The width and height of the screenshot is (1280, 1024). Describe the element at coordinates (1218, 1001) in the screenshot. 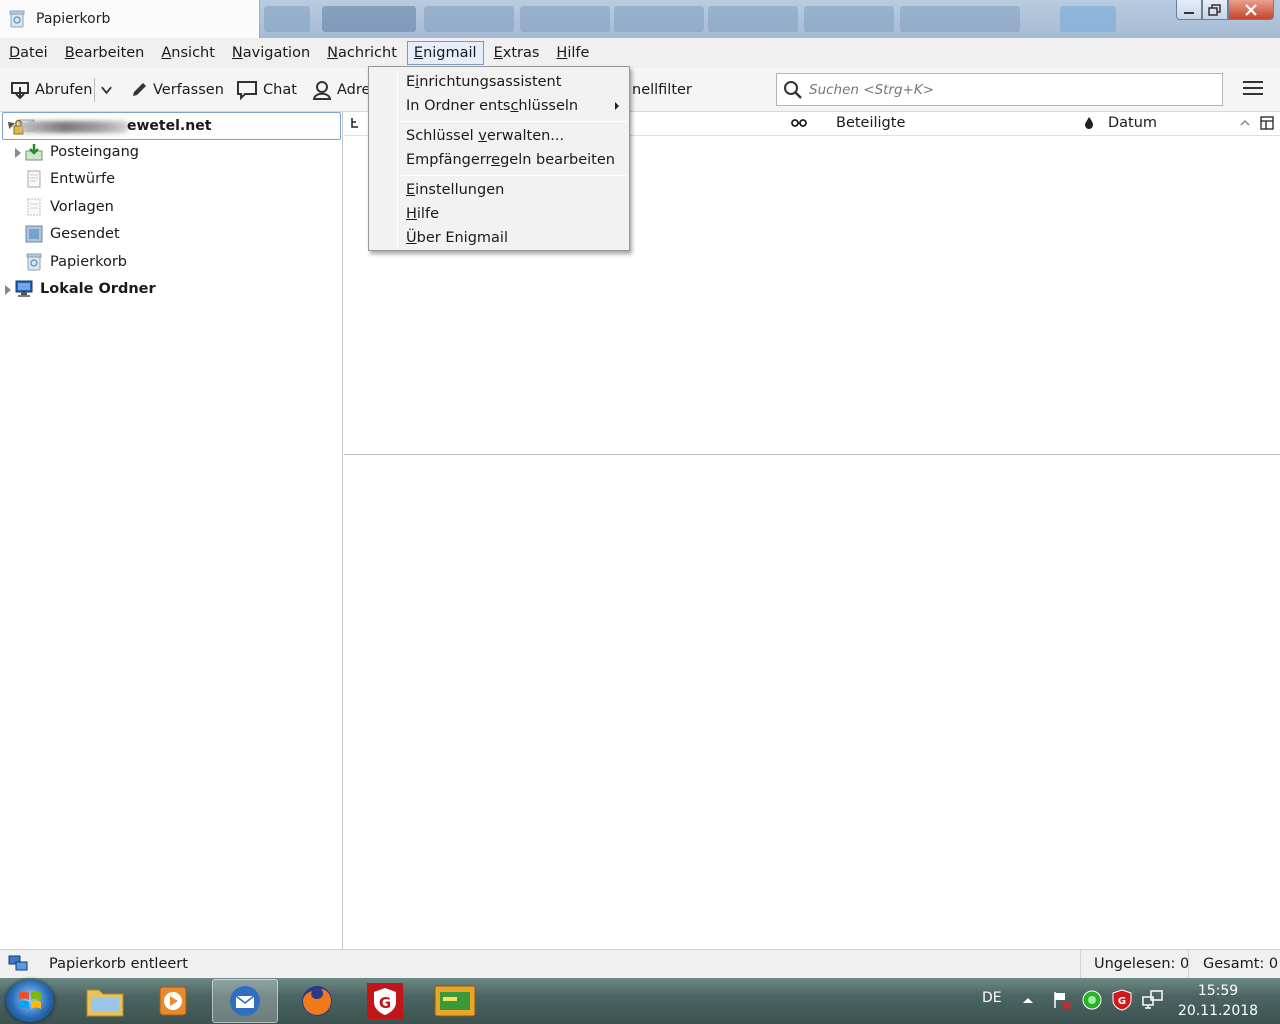

I see `system-clock: 15:59 20.11.2018` at that location.